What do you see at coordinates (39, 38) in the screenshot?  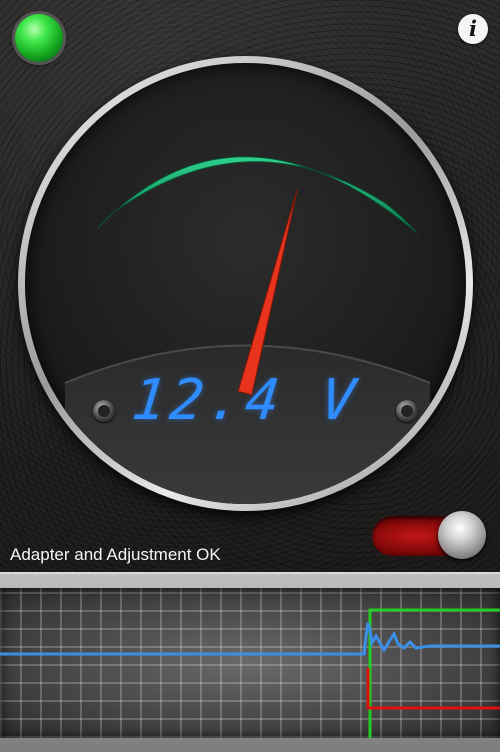 I see `green-led-icon` at bounding box center [39, 38].